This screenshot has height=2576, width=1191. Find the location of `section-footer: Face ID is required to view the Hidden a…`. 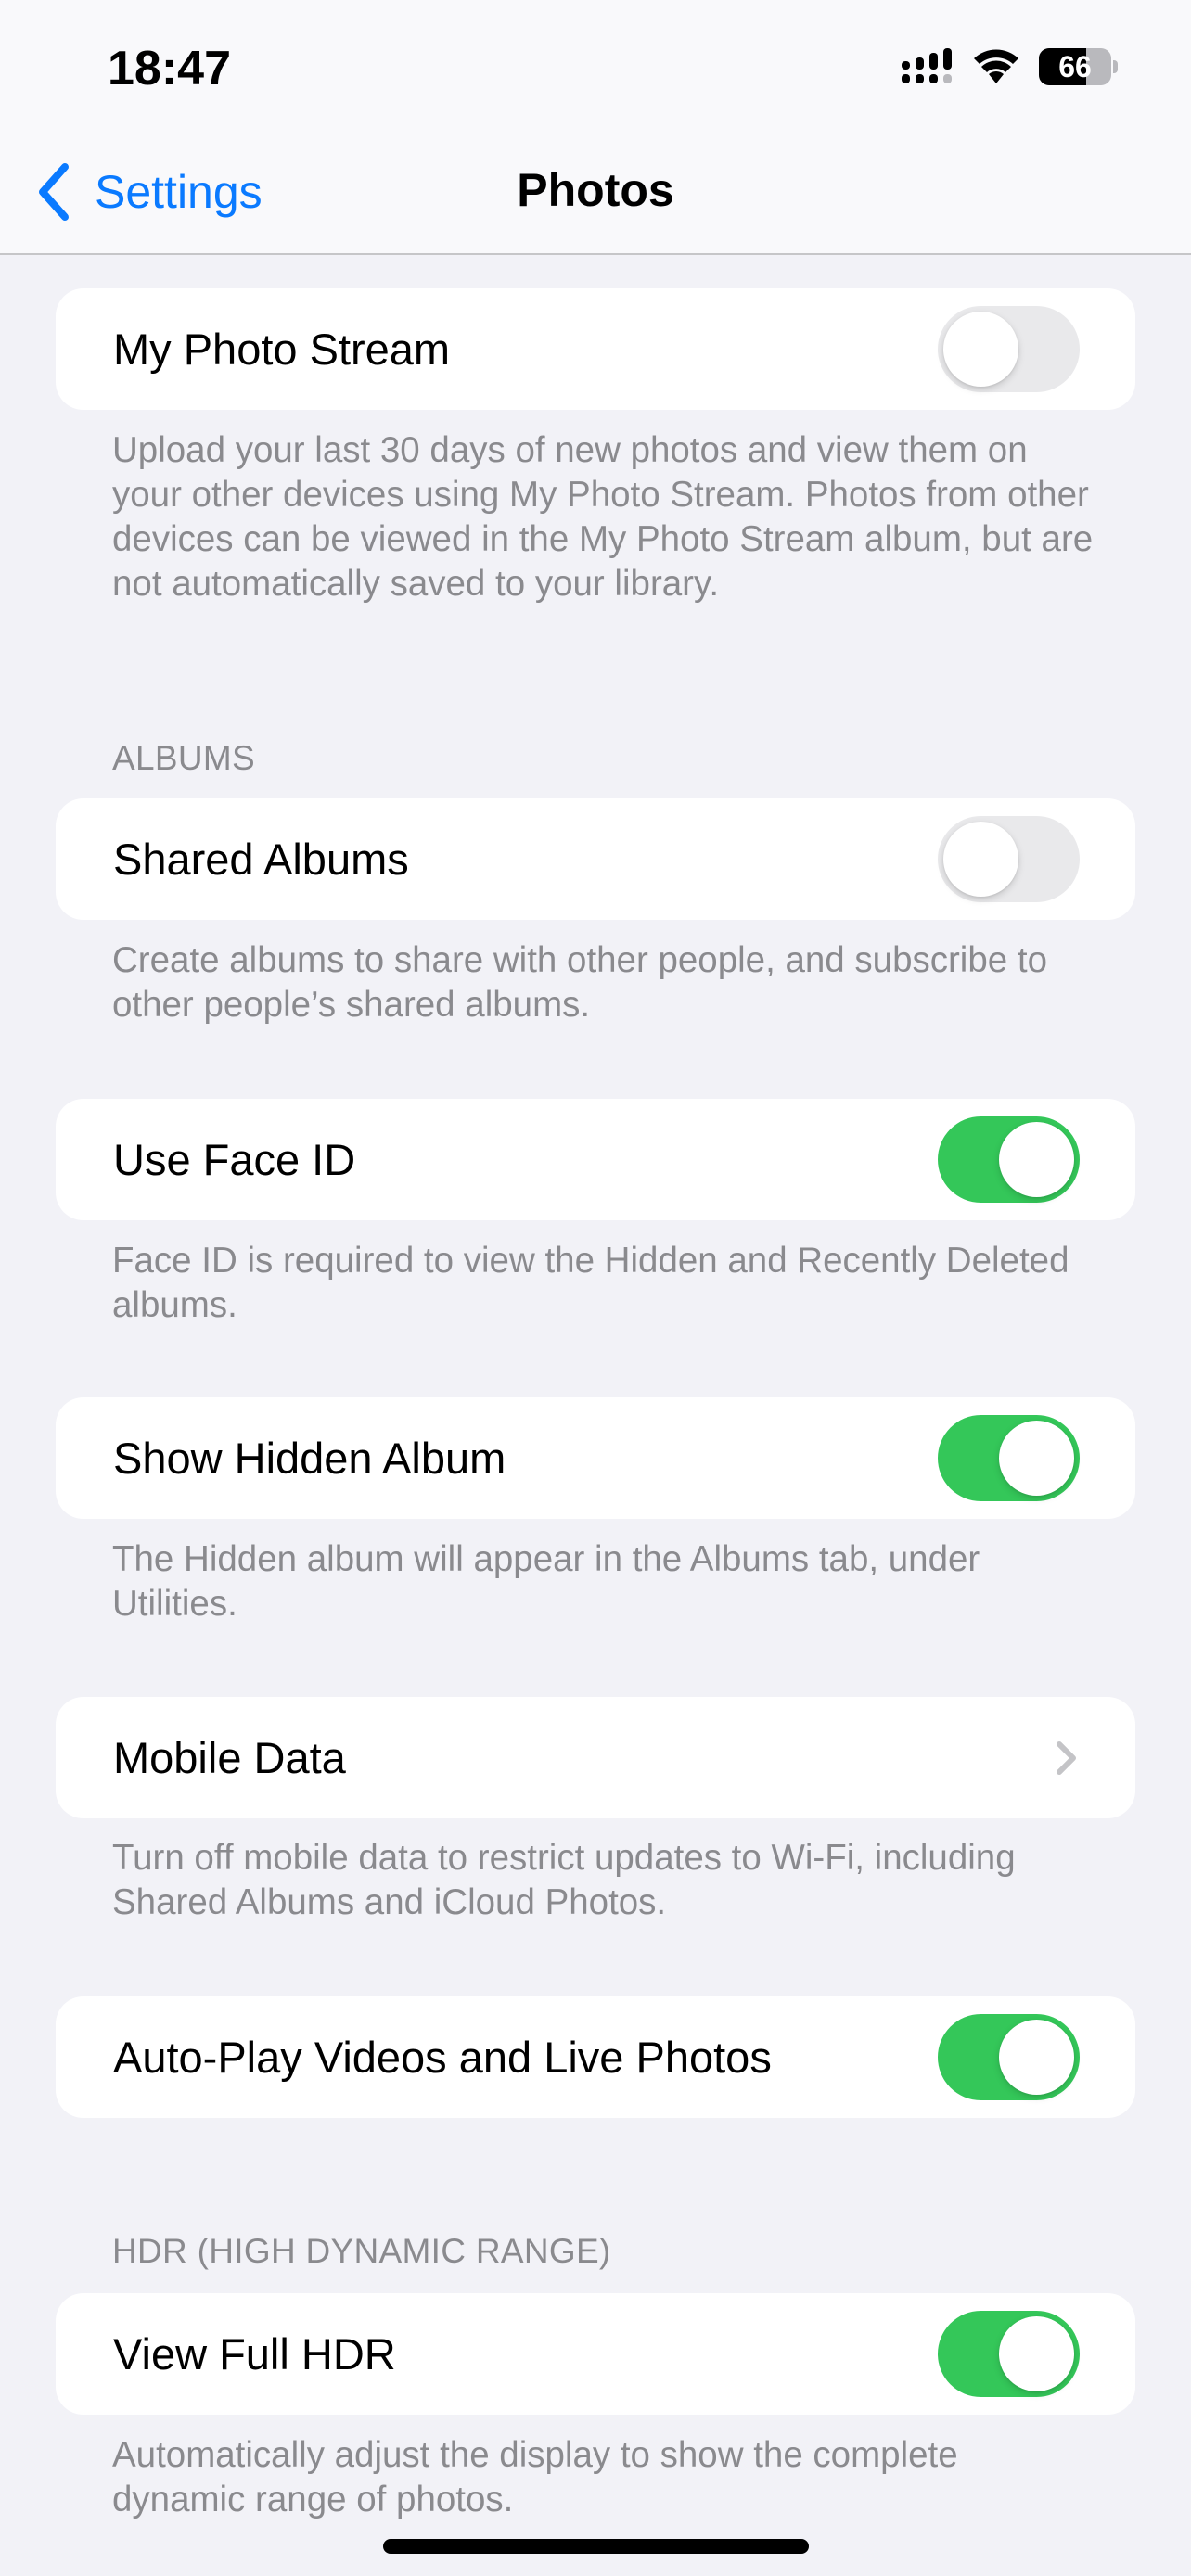

section-footer: Face ID is required to view the Hidden a… is located at coordinates (590, 1283).